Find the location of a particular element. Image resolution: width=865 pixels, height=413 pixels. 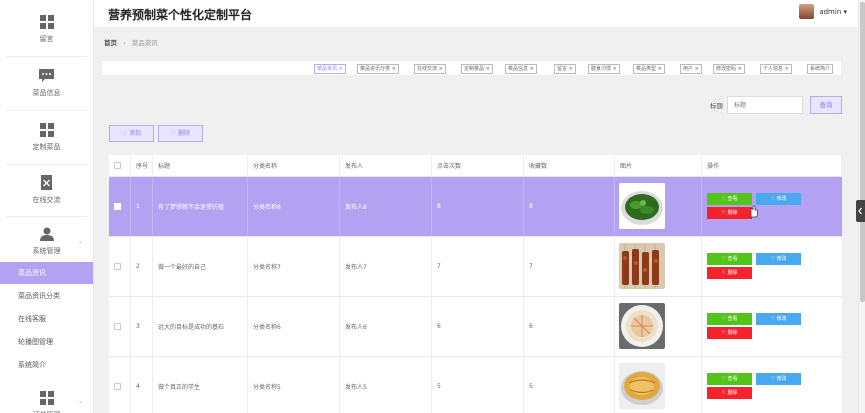

username-label: admin ▾ is located at coordinates (833, 11).